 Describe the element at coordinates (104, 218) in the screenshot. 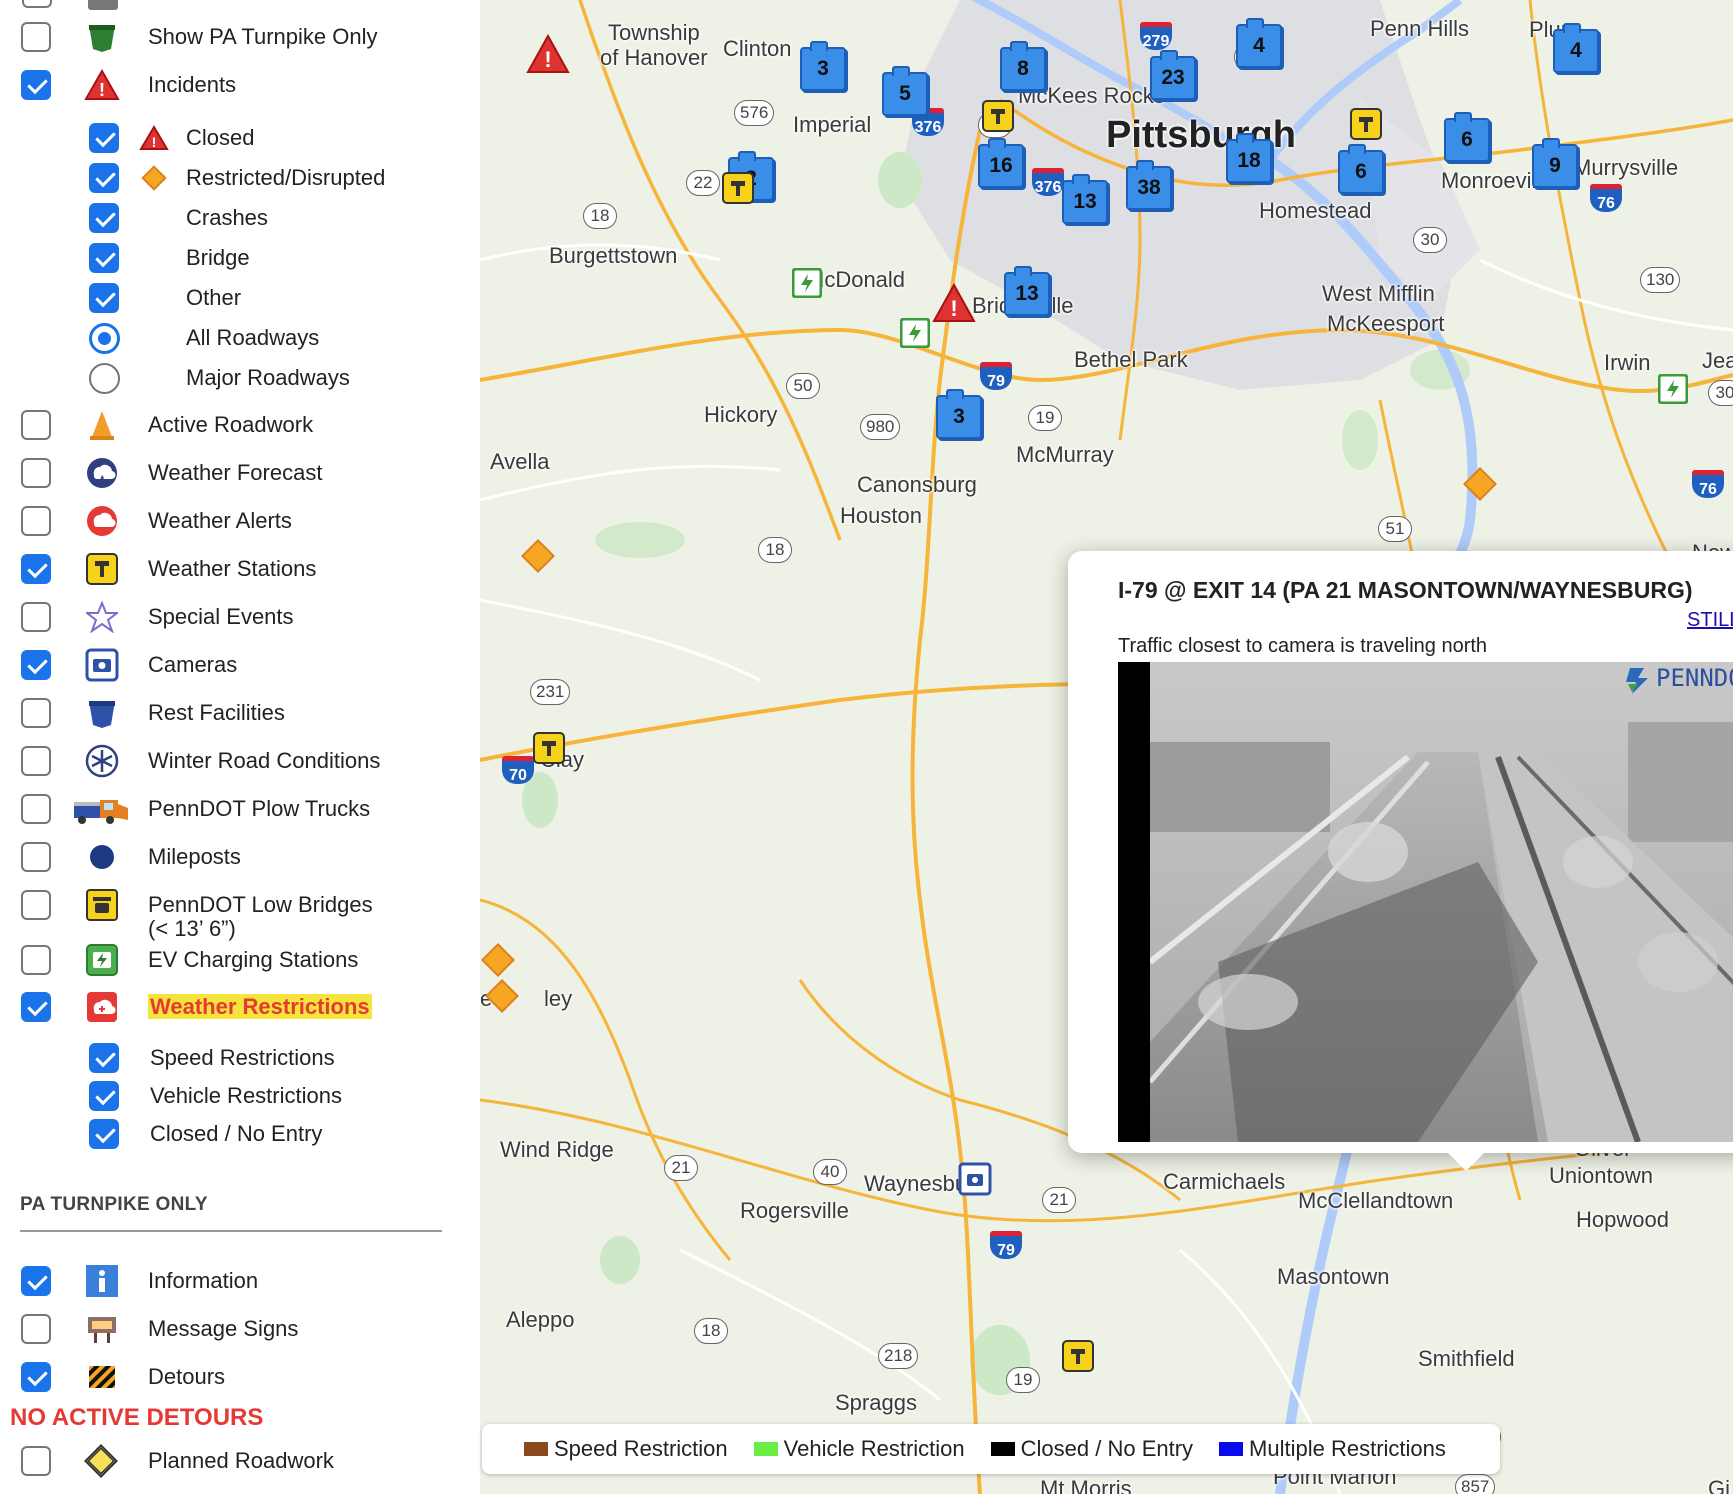

I see `incident-crashes-checkbox` at that location.